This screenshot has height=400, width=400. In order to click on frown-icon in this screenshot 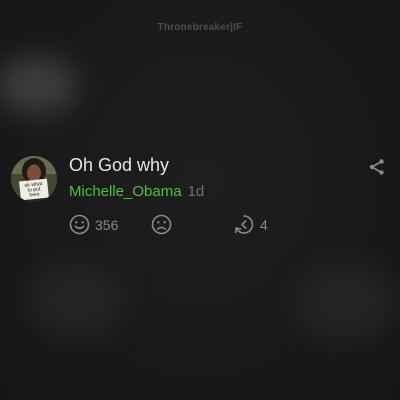, I will do `click(161, 224)`.